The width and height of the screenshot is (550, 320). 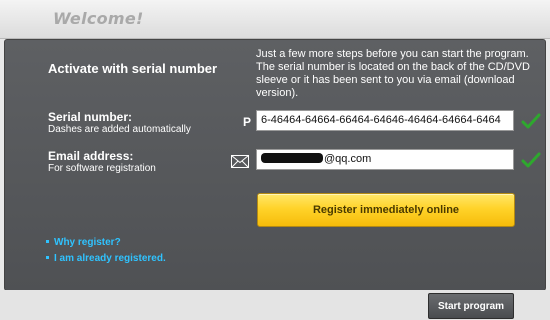 I want to click on why-register-label: Why register?, so click(x=87, y=242).